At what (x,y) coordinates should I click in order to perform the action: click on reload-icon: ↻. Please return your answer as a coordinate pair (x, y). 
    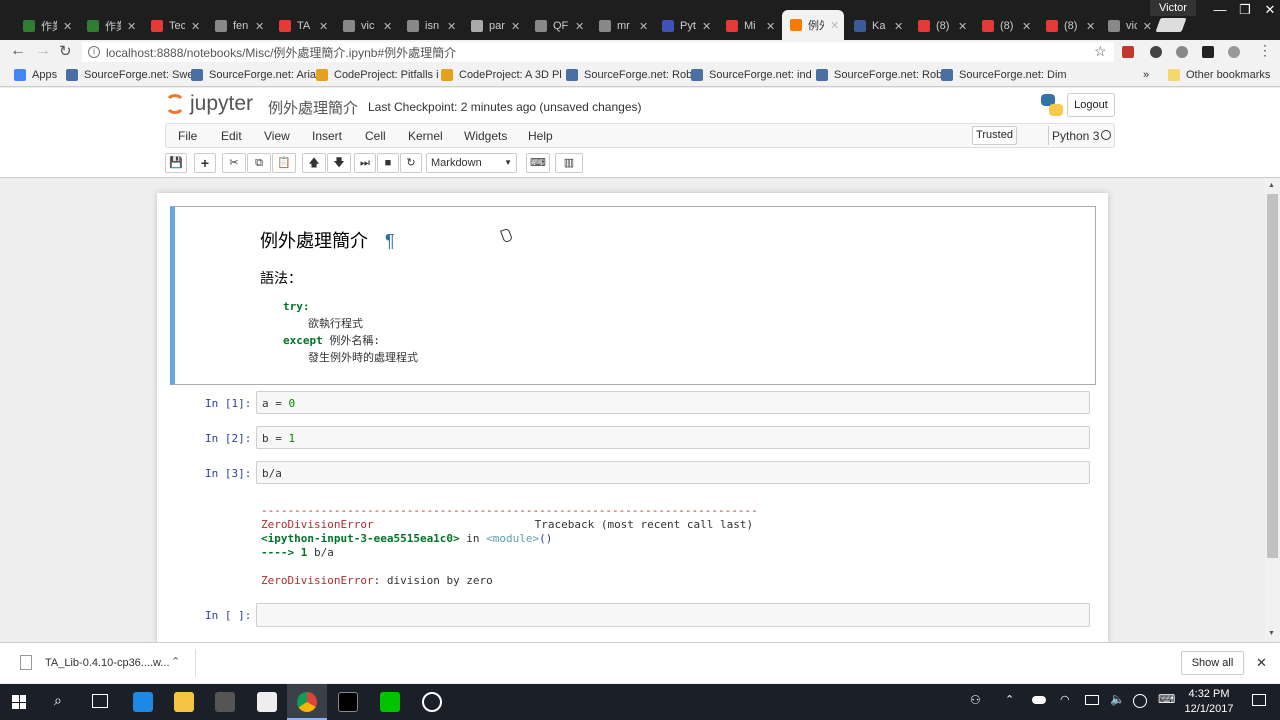
    Looking at the image, I should click on (65, 51).